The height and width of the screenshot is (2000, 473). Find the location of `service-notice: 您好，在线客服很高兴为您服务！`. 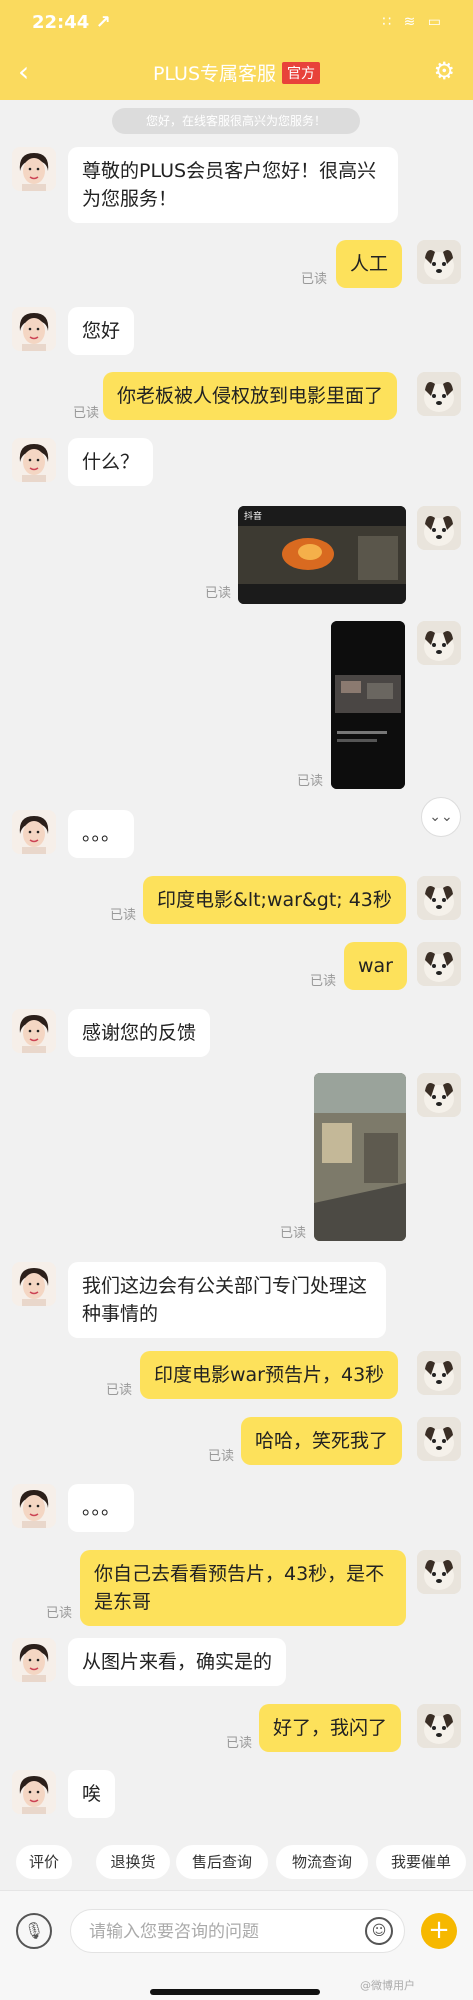

service-notice: 您好，在线客服很高兴为您服务！ is located at coordinates (236, 121).